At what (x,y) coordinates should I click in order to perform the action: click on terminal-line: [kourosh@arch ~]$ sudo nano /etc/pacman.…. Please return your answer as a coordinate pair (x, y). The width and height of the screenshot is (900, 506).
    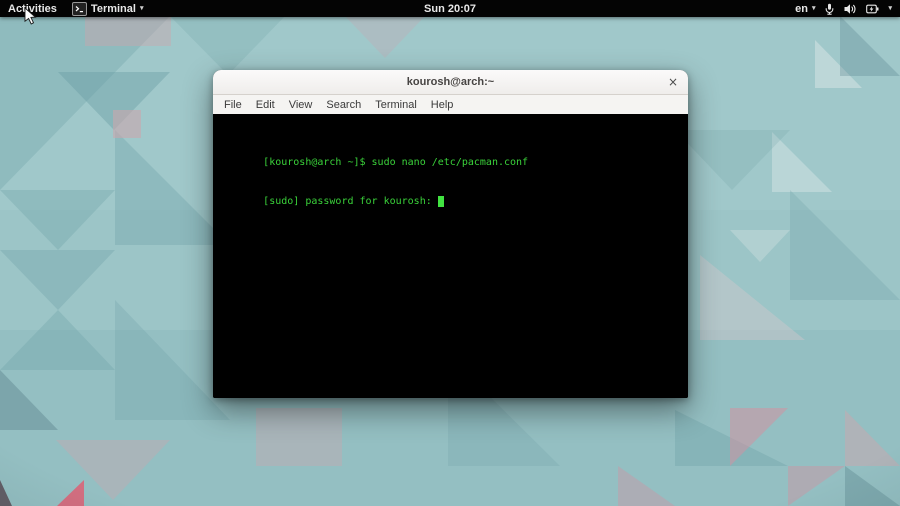
    Looking at the image, I should click on (451, 155).